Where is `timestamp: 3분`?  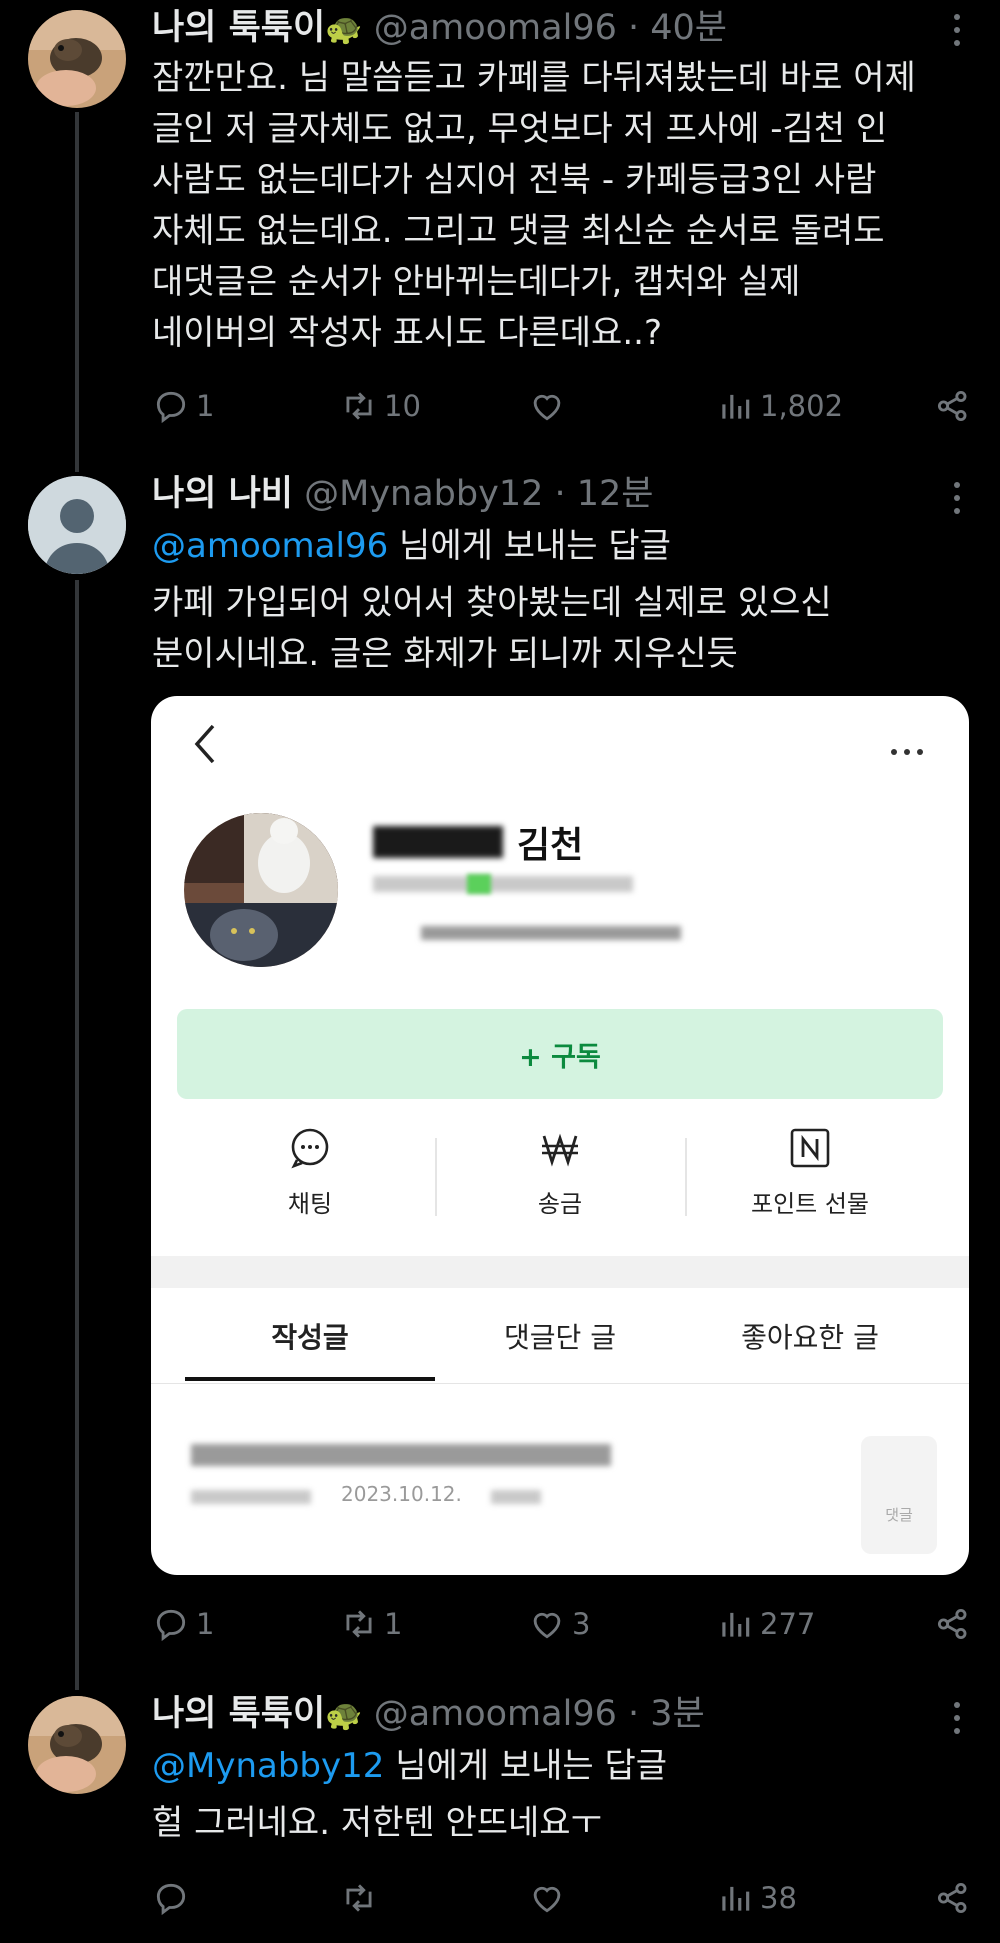
timestamp: 3분 is located at coordinates (677, 1714).